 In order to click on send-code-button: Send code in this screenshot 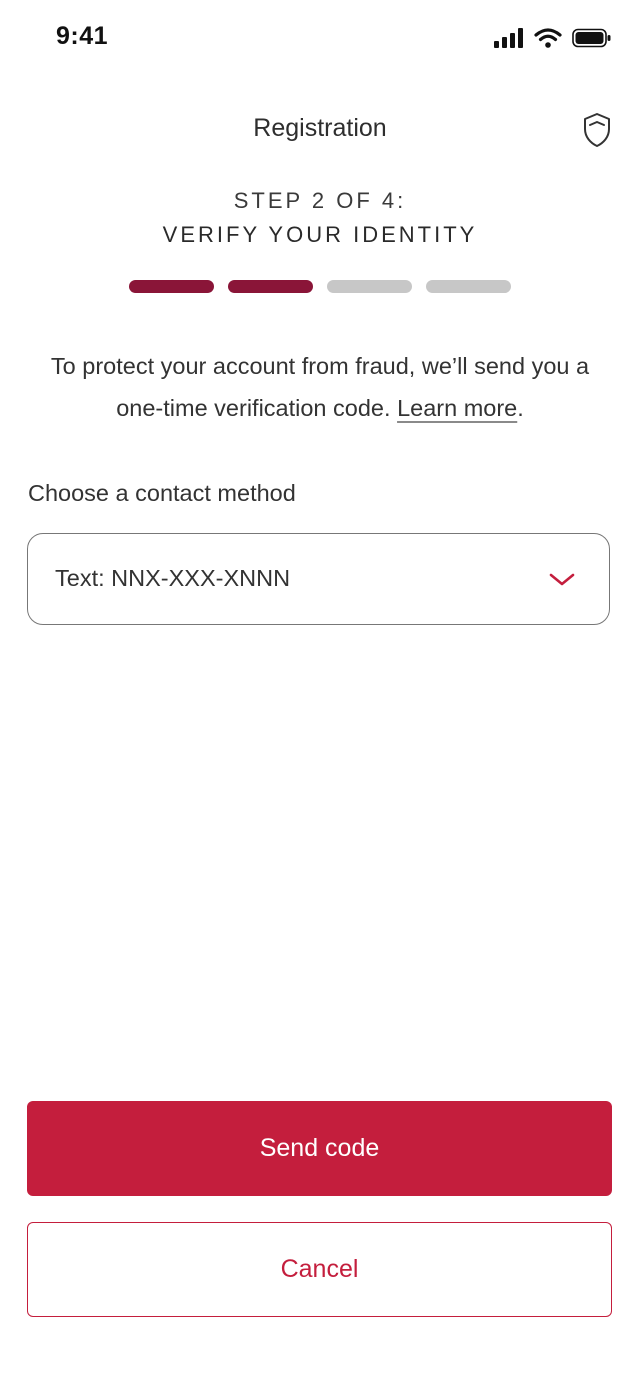, I will do `click(319, 1148)`.